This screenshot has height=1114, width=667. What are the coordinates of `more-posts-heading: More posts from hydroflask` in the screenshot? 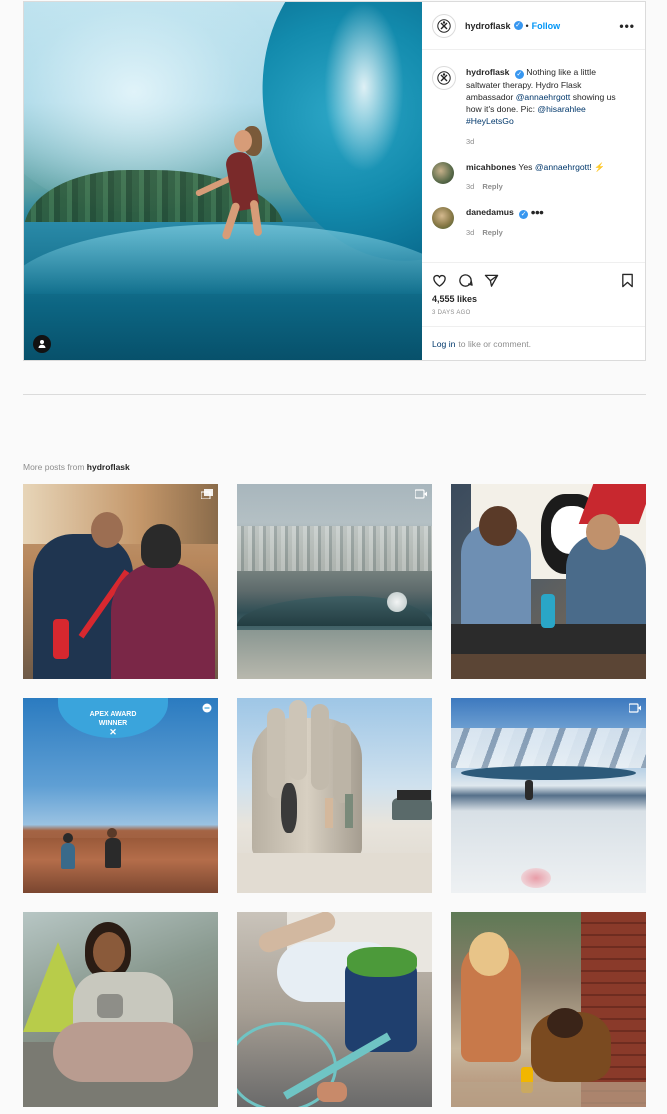 It's located at (76, 467).